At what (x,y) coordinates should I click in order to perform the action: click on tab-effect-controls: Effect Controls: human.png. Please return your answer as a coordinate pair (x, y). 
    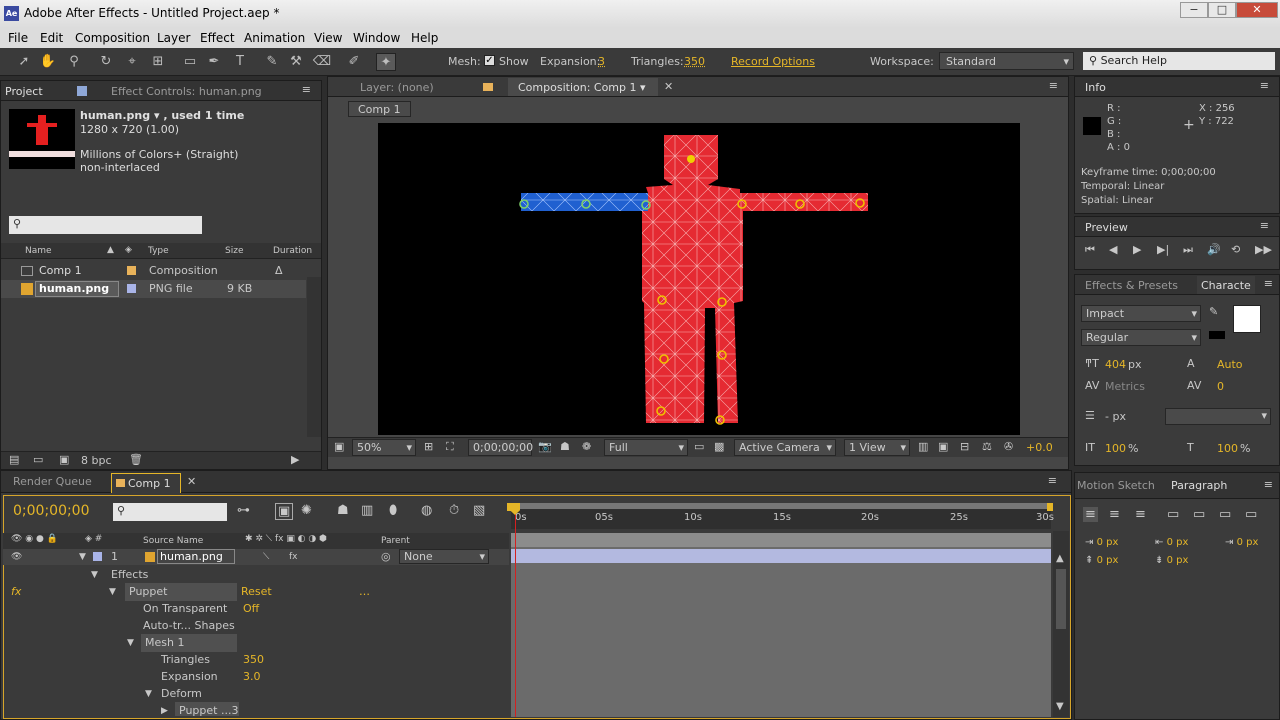
    Looking at the image, I should click on (186, 91).